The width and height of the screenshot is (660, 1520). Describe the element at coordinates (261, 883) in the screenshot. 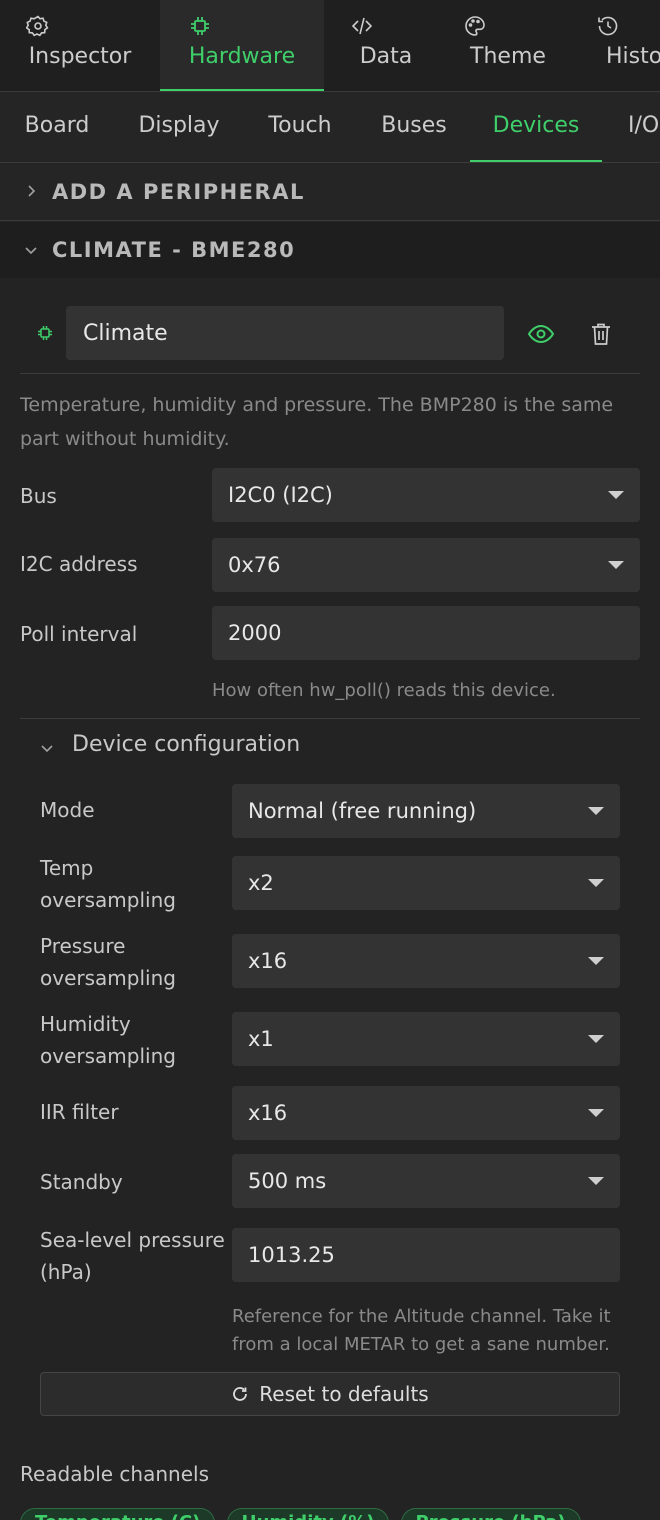

I see `temp-oversampling-value: x2` at that location.